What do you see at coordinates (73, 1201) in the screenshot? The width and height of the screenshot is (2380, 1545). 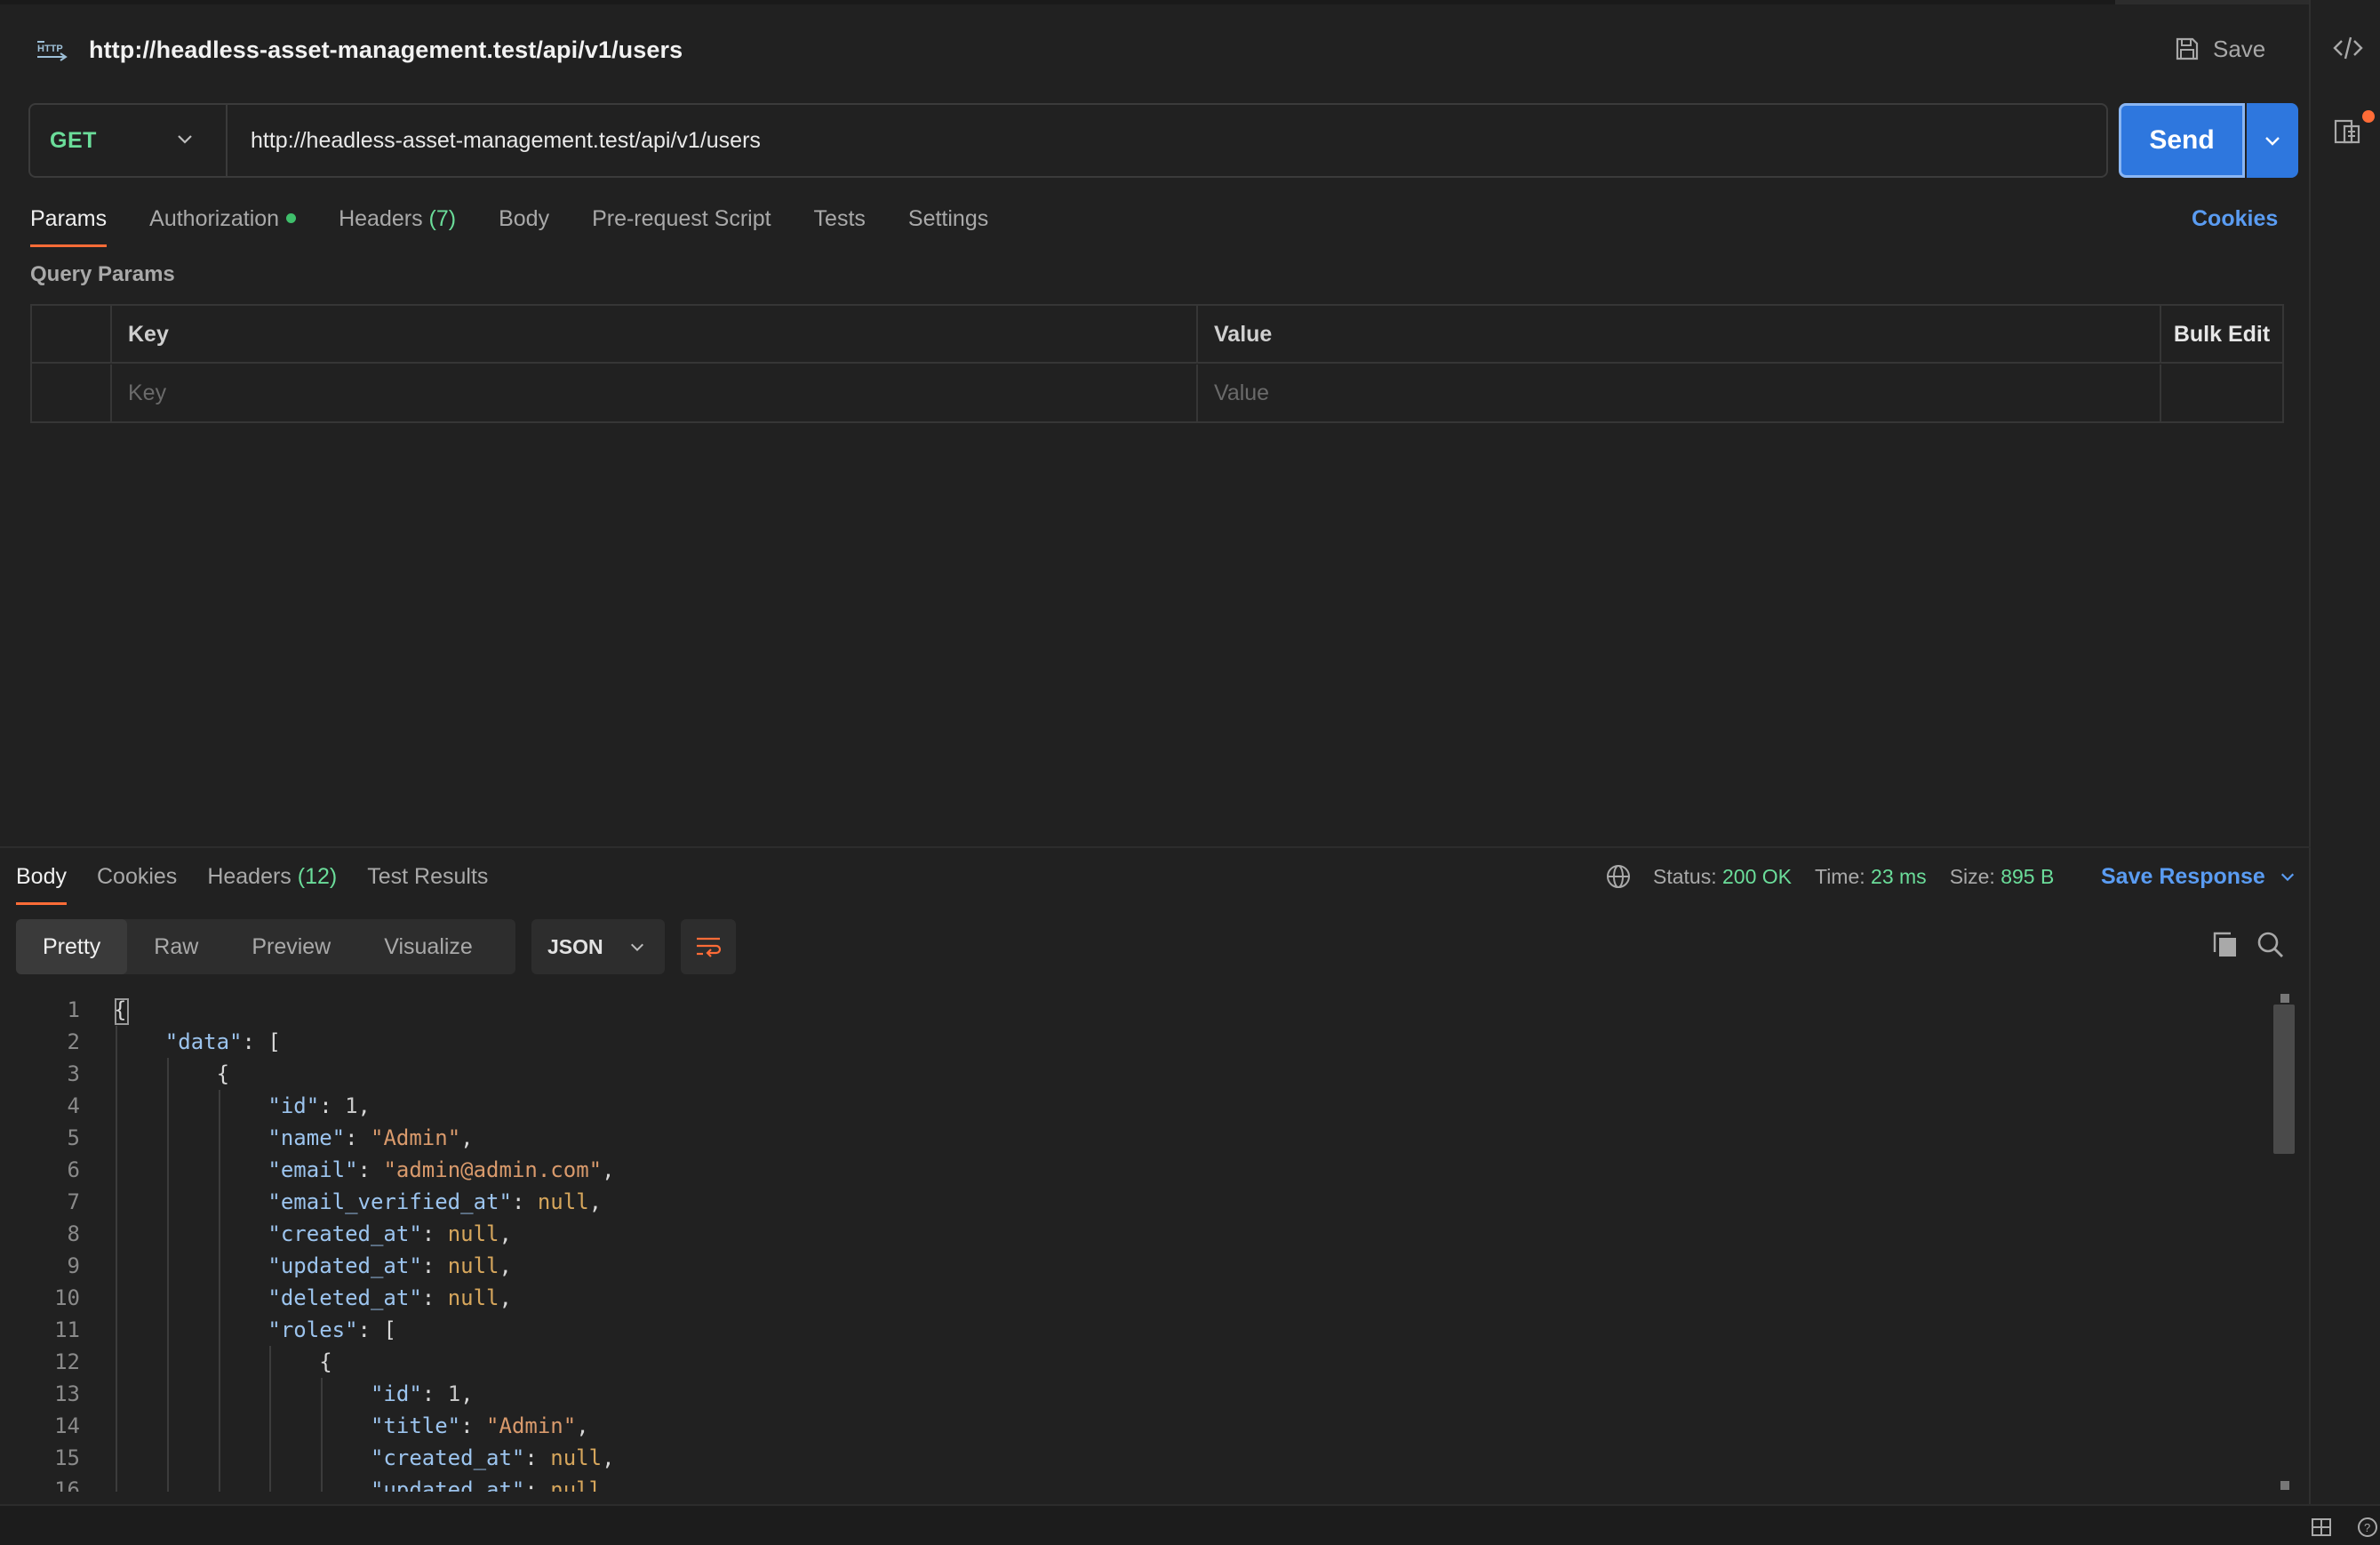 I see `line-number: 7` at bounding box center [73, 1201].